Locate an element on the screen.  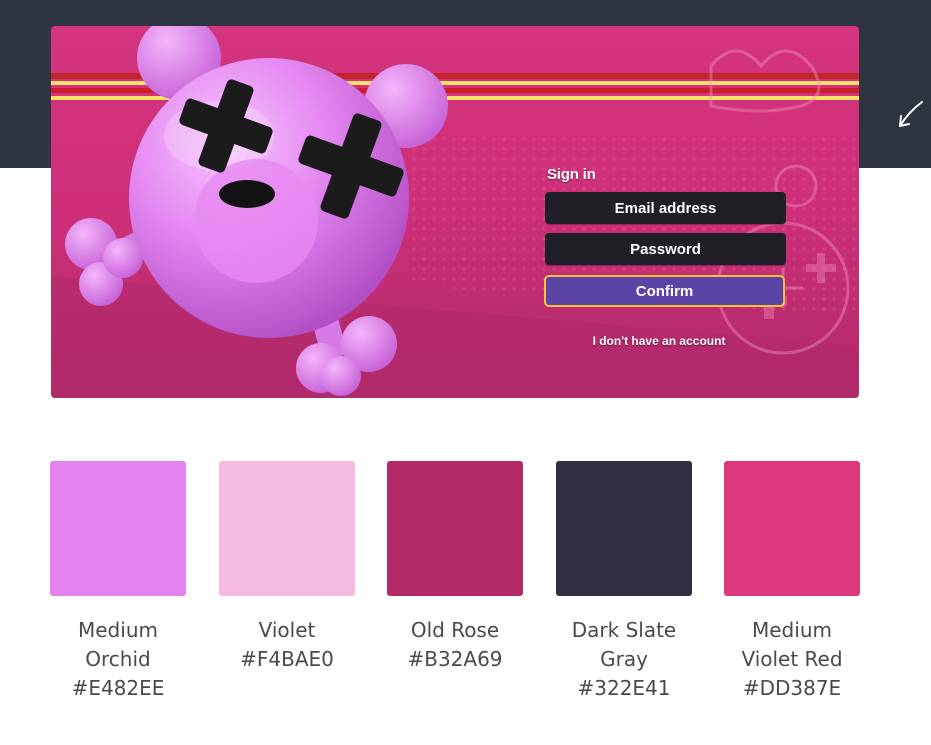
swatch-hex: #B32A69 is located at coordinates (455, 659).